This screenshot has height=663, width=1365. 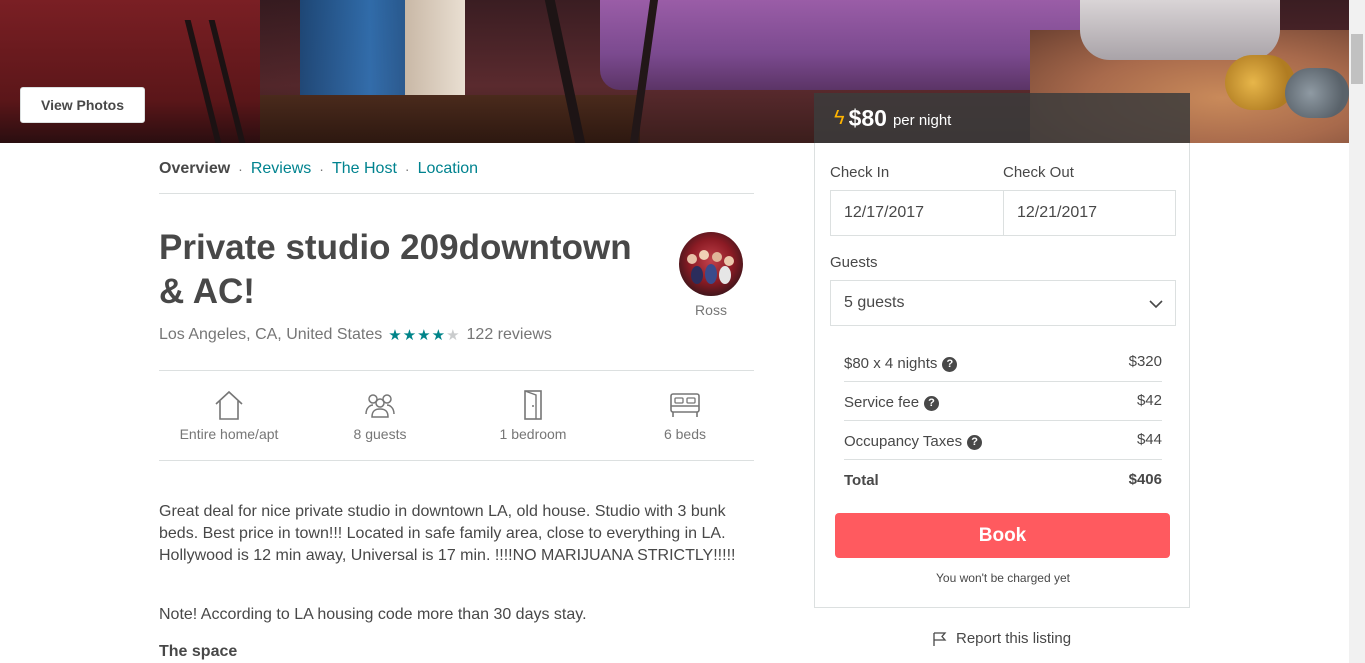 What do you see at coordinates (229, 405) in the screenshot?
I see `home-icon` at bounding box center [229, 405].